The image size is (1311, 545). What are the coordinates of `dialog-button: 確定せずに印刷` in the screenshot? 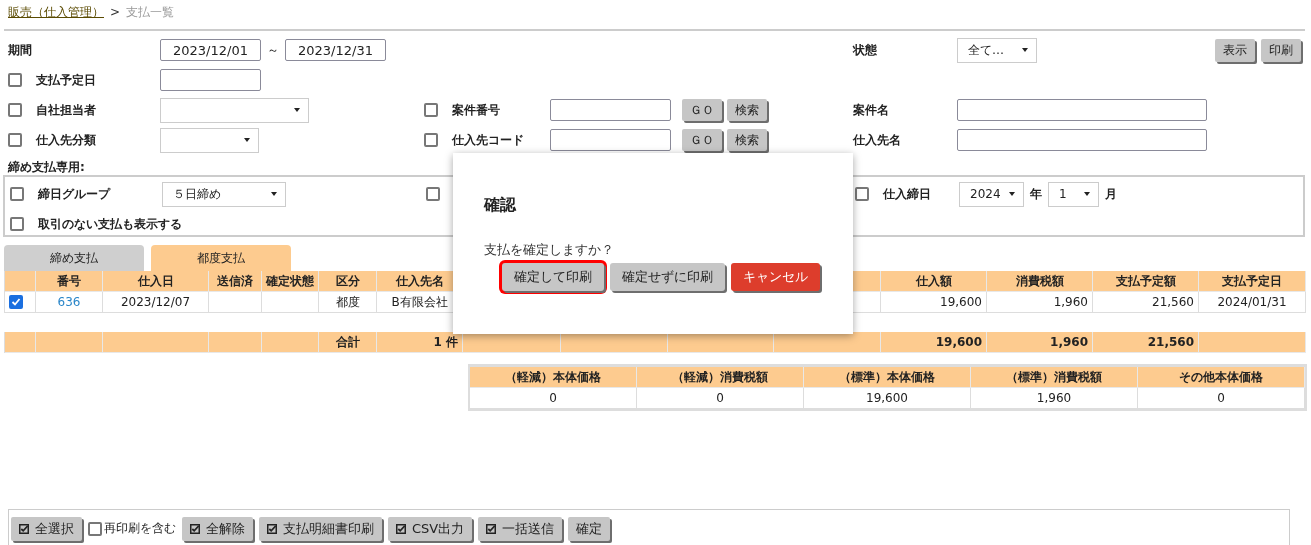 It's located at (667, 277).